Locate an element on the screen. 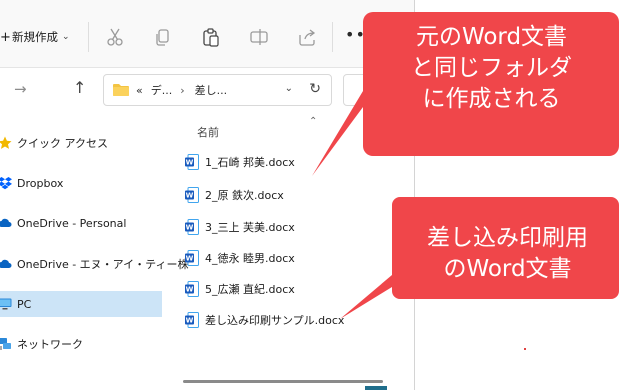 This screenshot has width=621, height=390. callout-bottom-text: 差し込み印刷用 のWord文書 is located at coordinates (507, 254).